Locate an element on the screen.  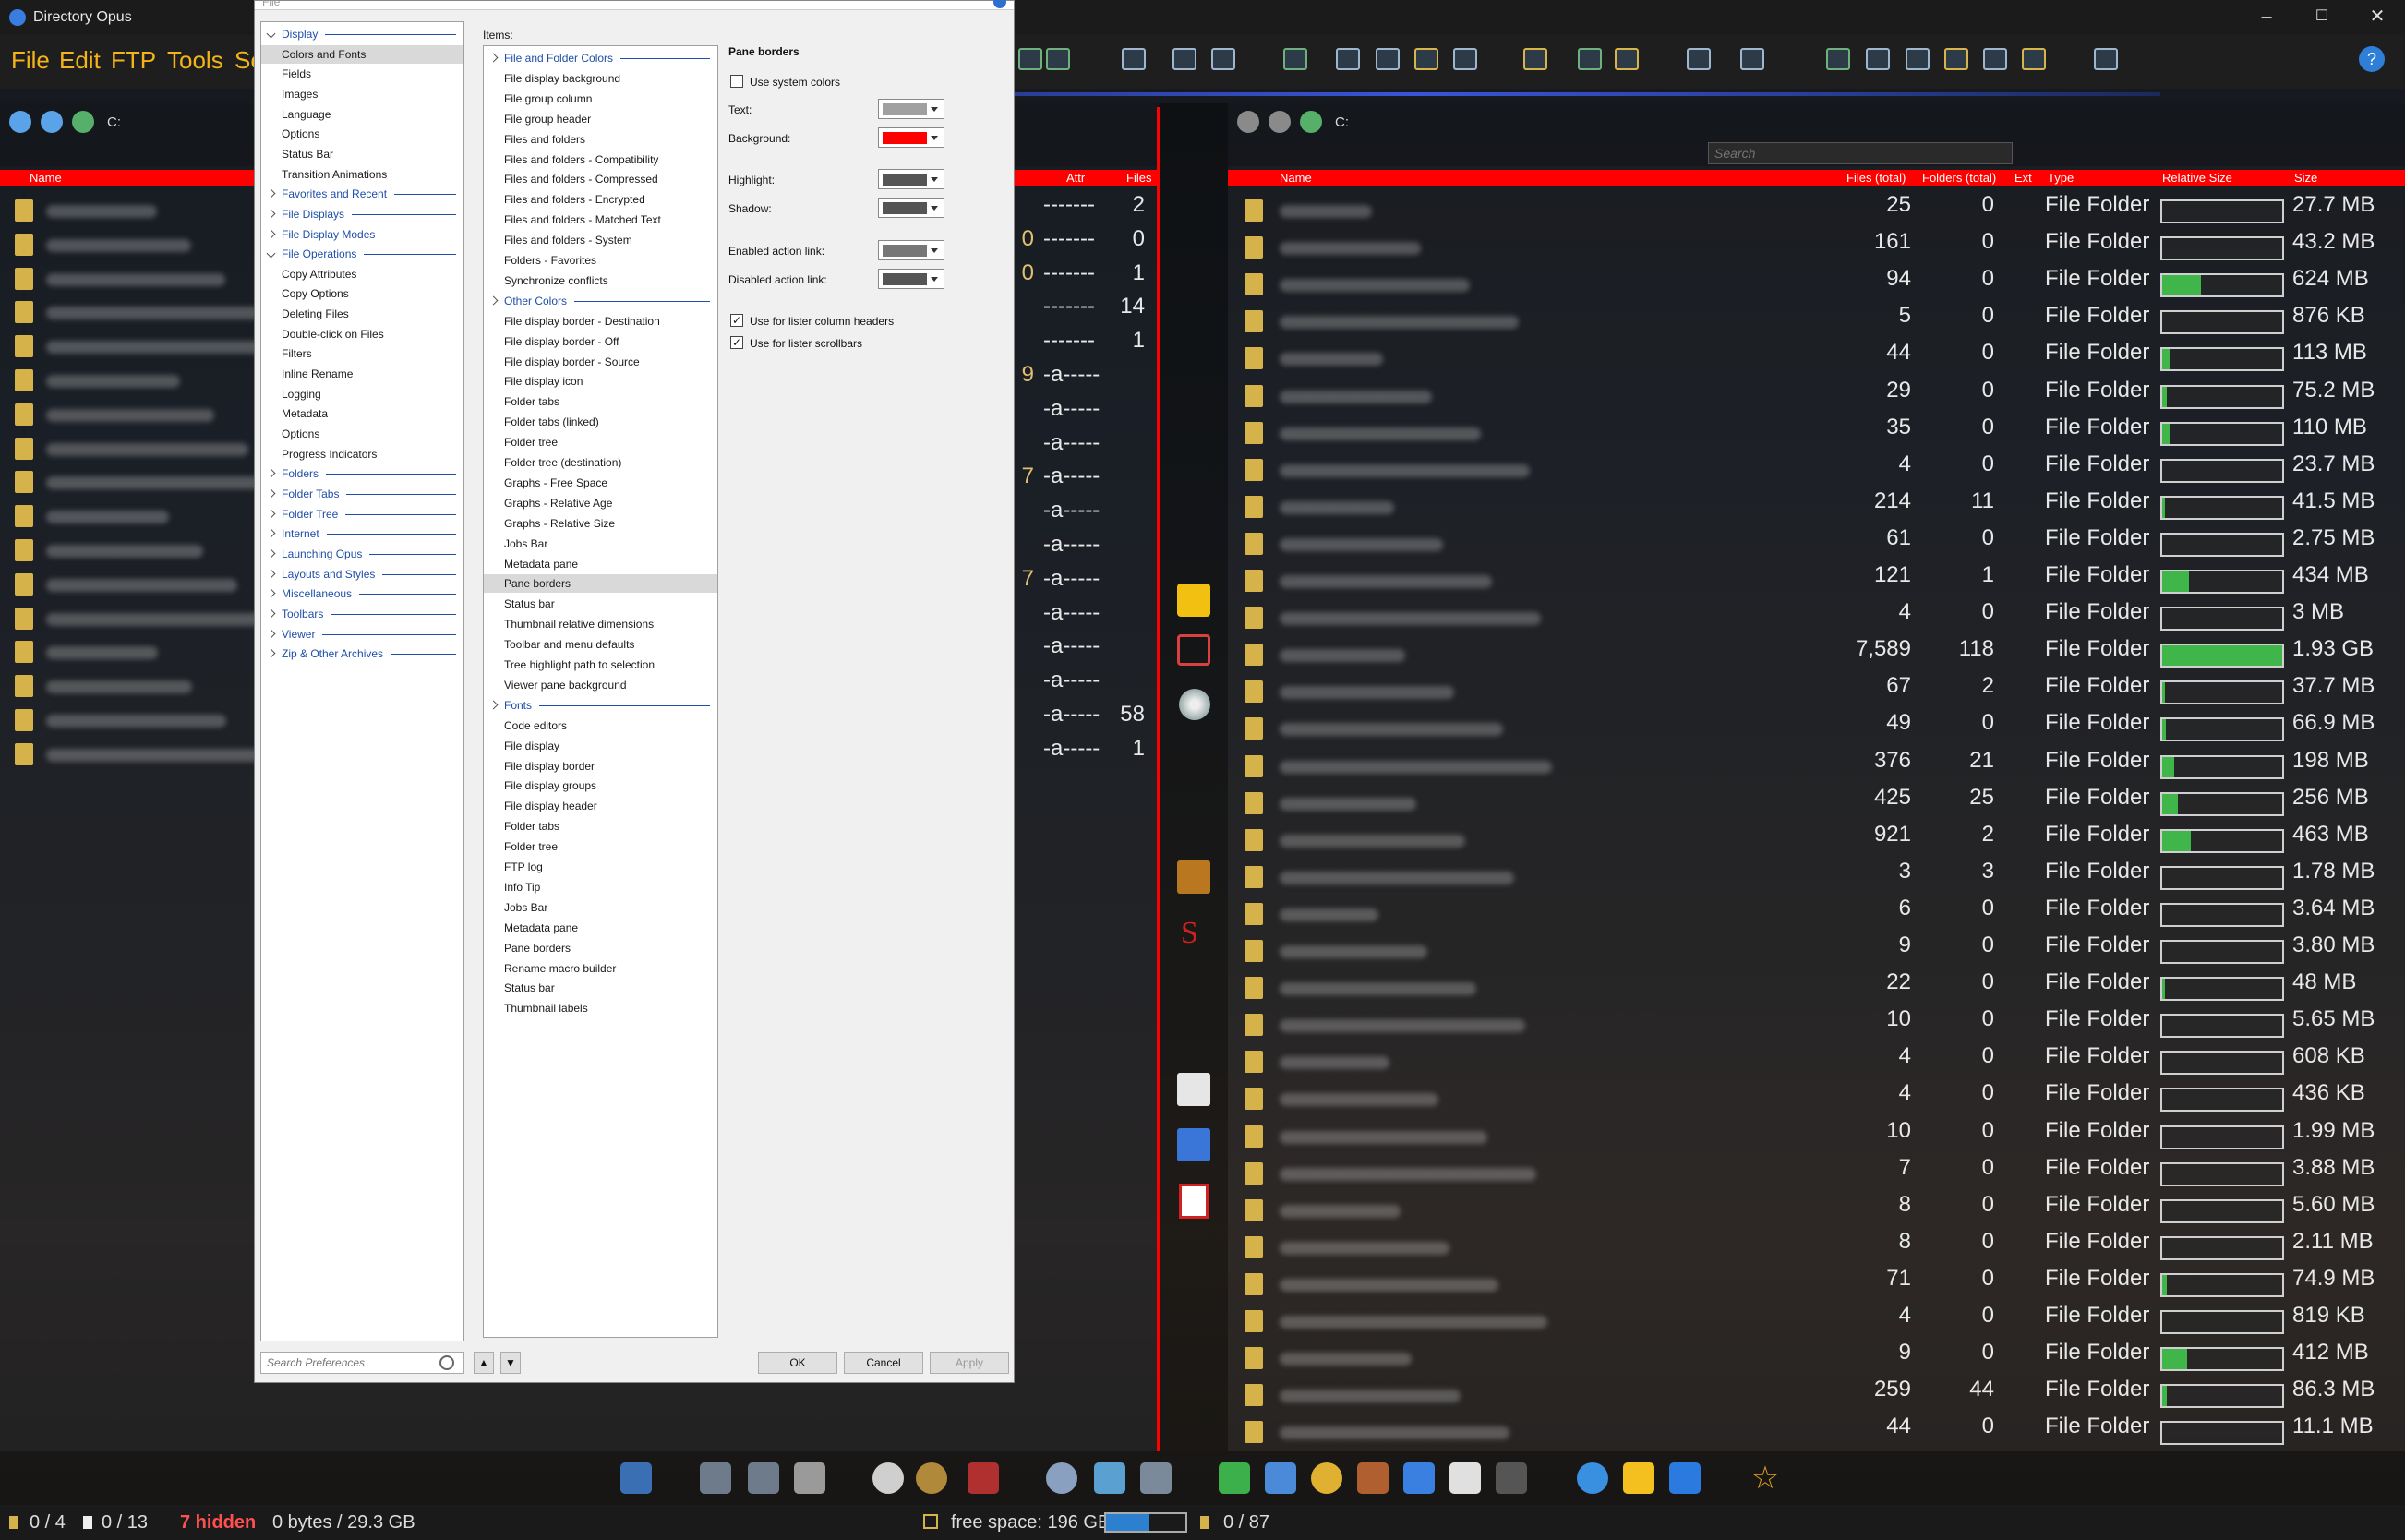
table-row: 8 0 File Folder 5.60 MB is located at coordinates (1816, 1211).